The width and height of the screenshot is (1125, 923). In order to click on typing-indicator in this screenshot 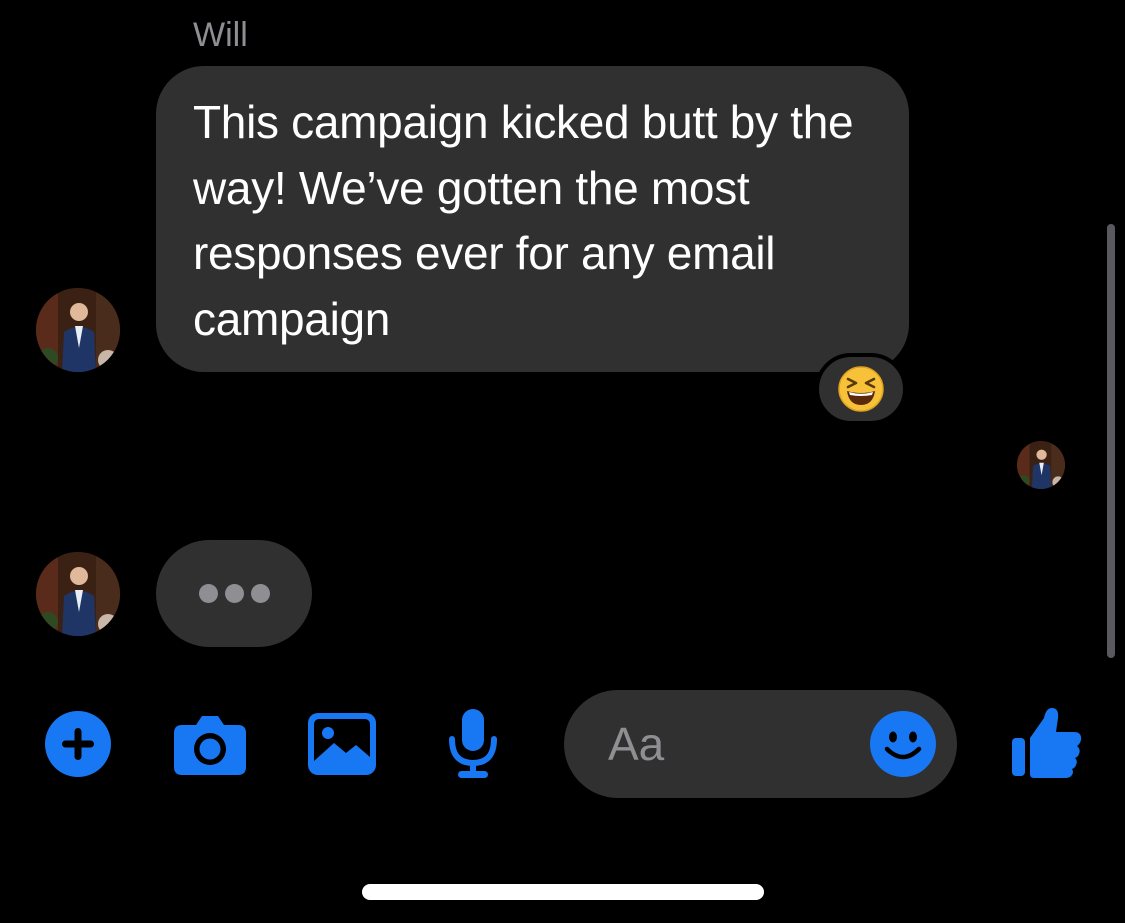, I will do `click(234, 593)`.